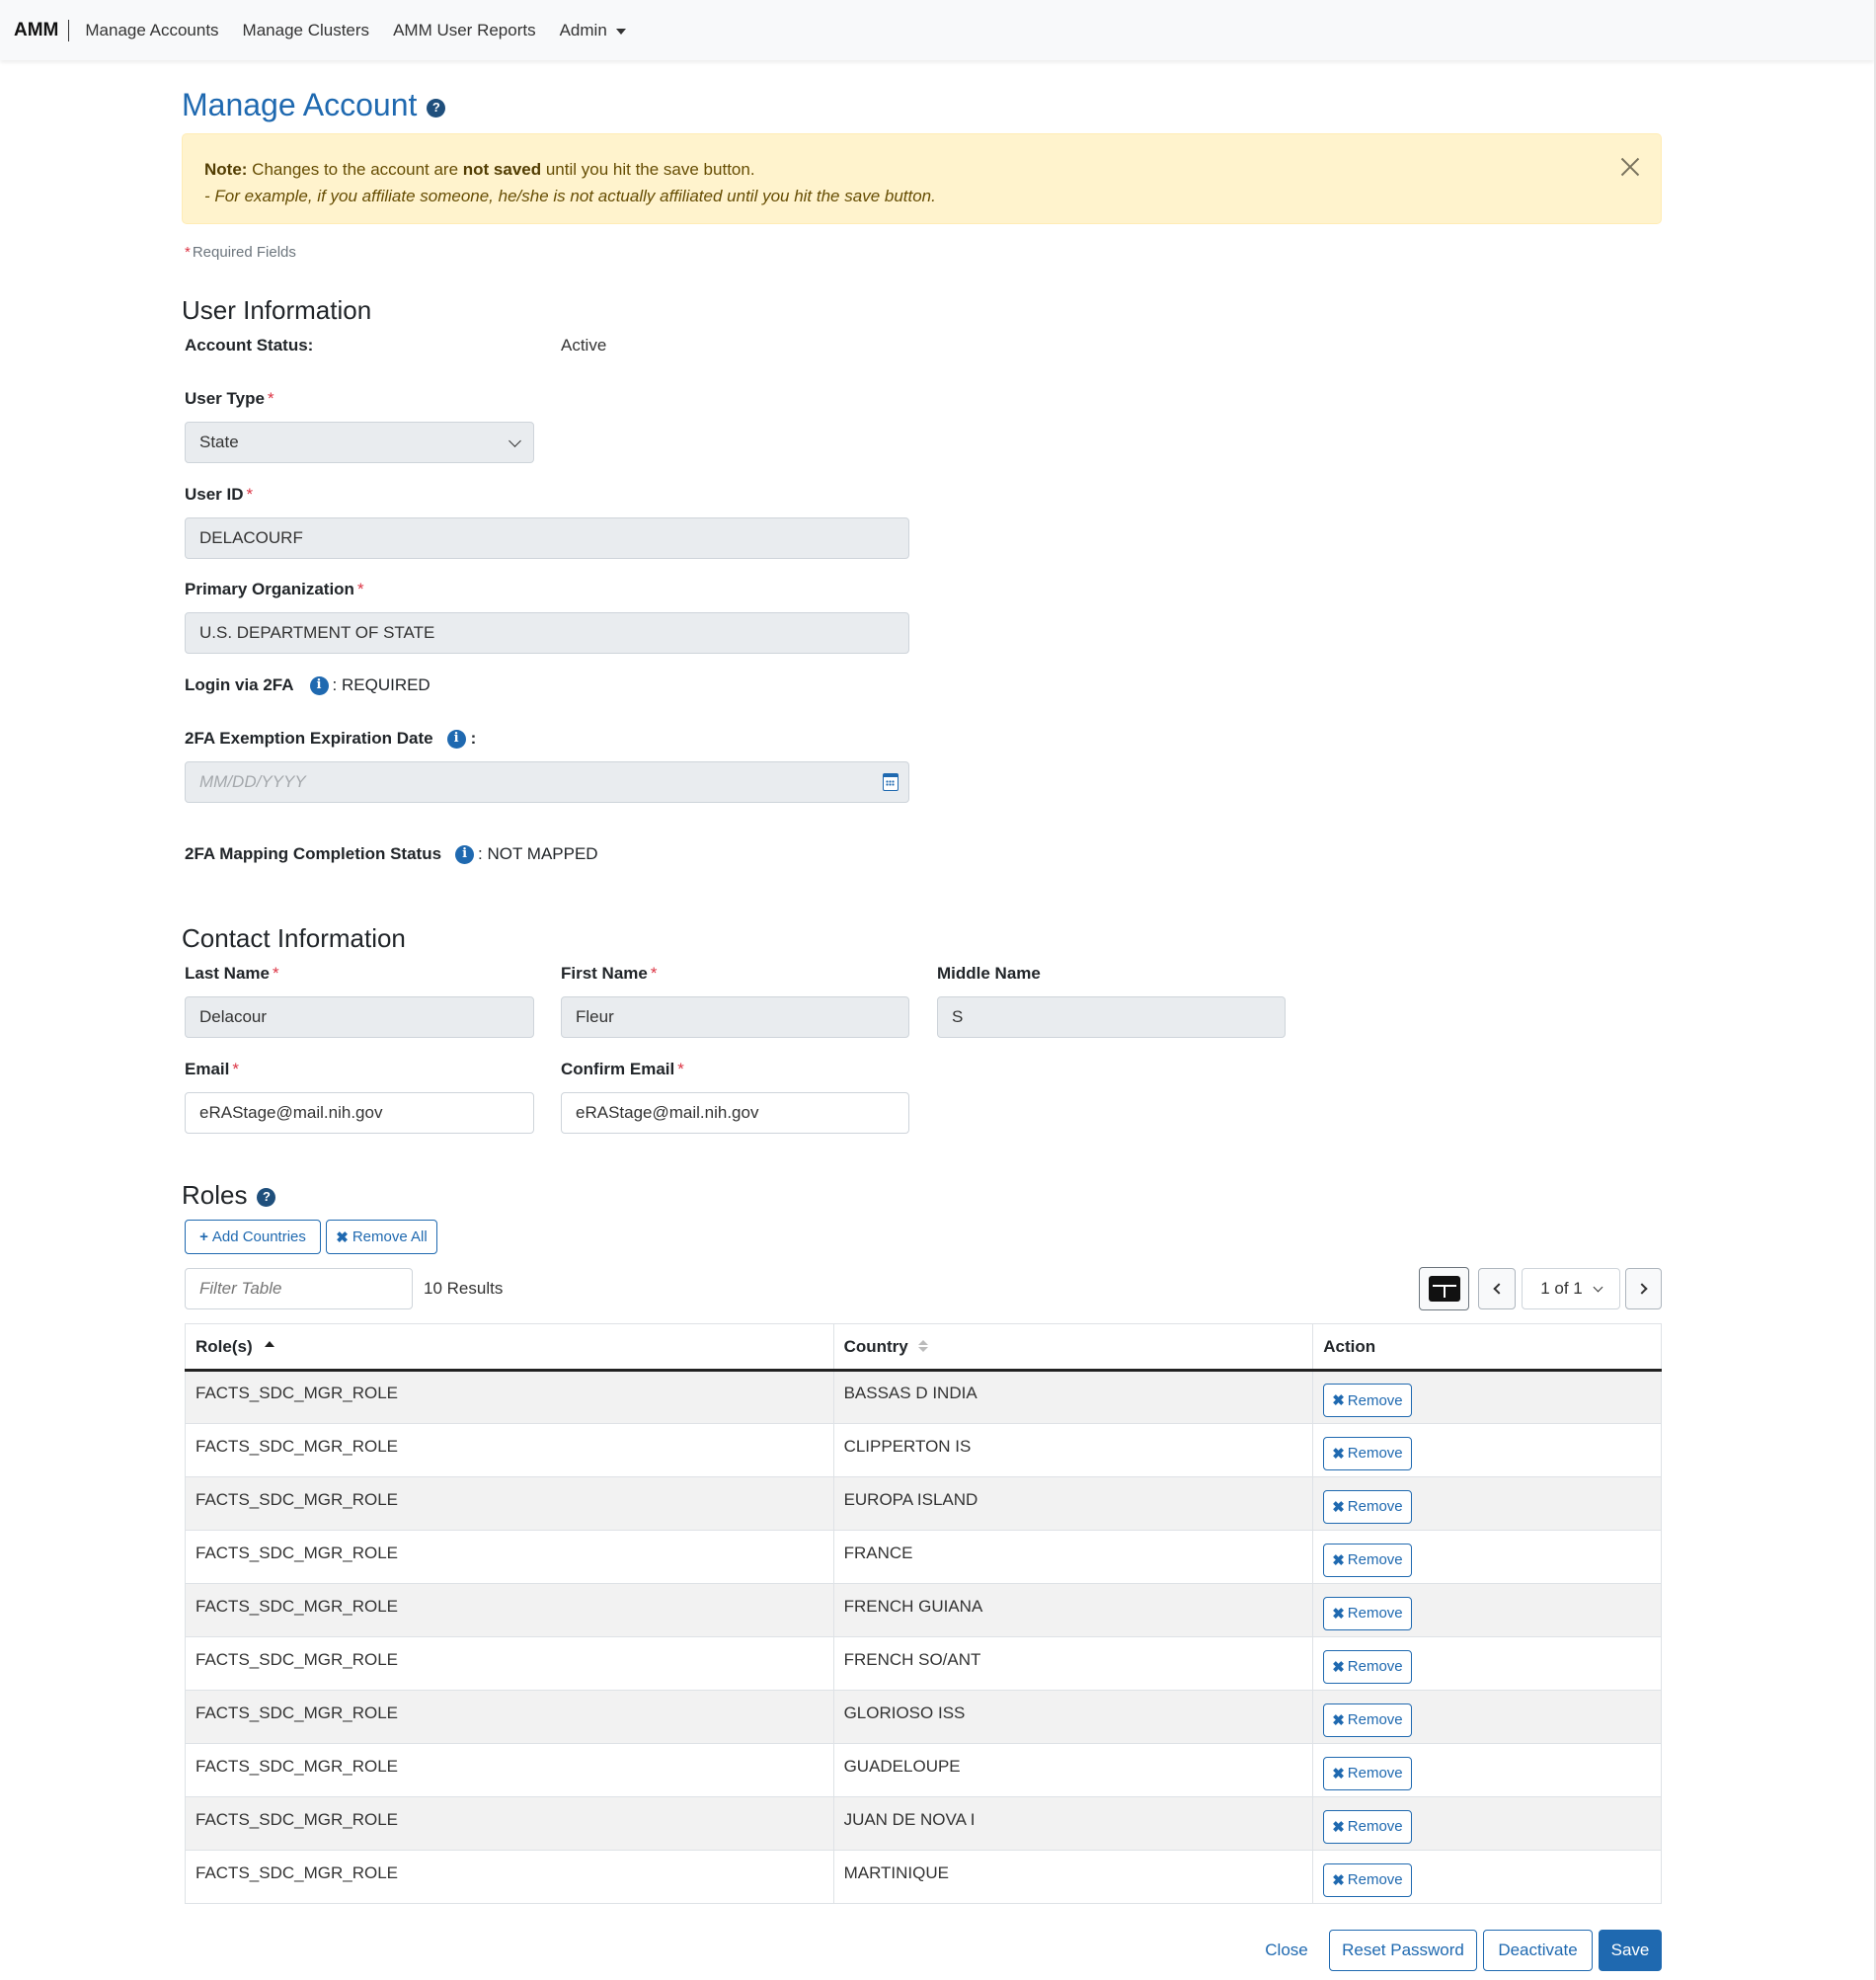  Describe the element at coordinates (228, 973) in the screenshot. I see `last-name-label-text: Last Name` at that location.